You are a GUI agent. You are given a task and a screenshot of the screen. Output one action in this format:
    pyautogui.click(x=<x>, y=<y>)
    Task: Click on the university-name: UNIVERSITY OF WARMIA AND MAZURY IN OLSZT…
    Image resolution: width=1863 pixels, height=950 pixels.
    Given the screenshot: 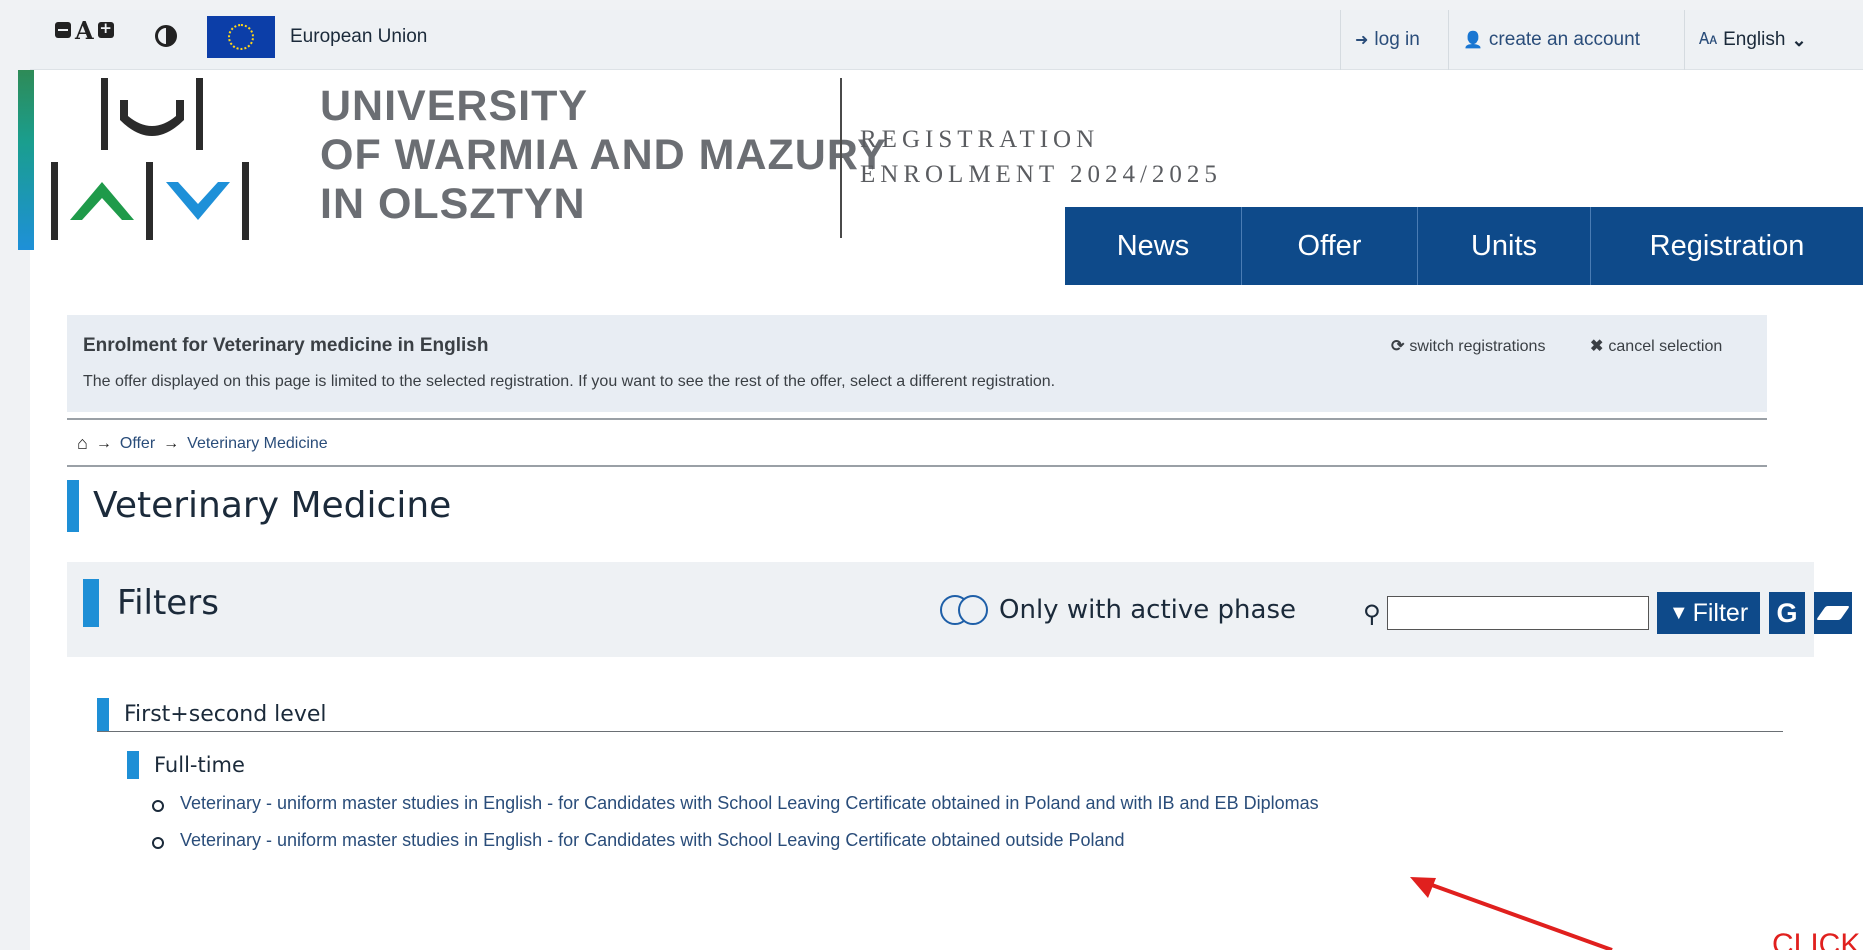 What is the action you would take?
    pyautogui.click(x=603, y=155)
    